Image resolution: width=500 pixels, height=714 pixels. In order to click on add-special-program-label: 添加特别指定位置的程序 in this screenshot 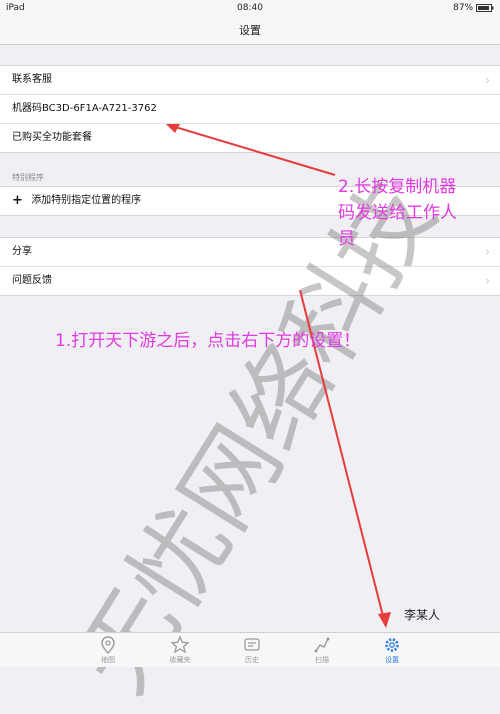, I will do `click(86, 200)`.